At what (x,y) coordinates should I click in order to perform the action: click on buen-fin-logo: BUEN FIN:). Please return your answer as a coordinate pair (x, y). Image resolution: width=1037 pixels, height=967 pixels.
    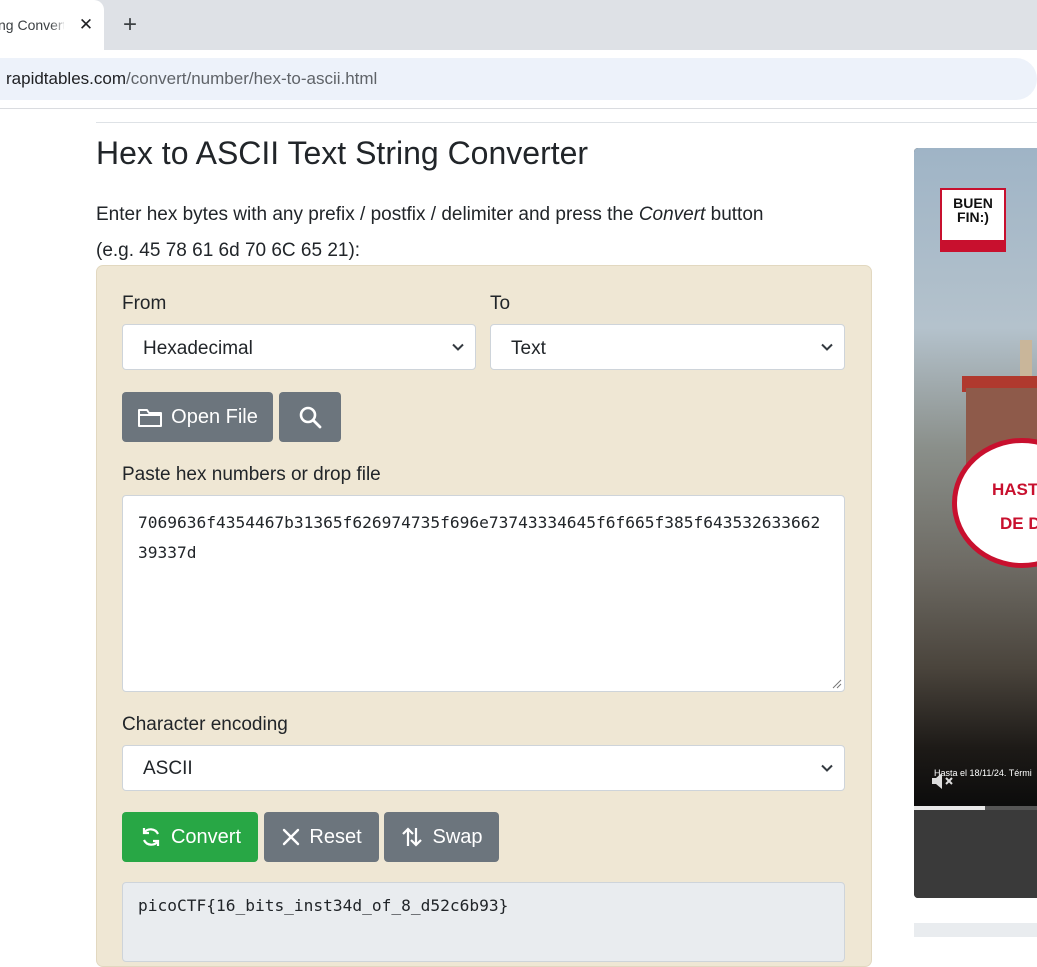
    Looking at the image, I should click on (973, 220).